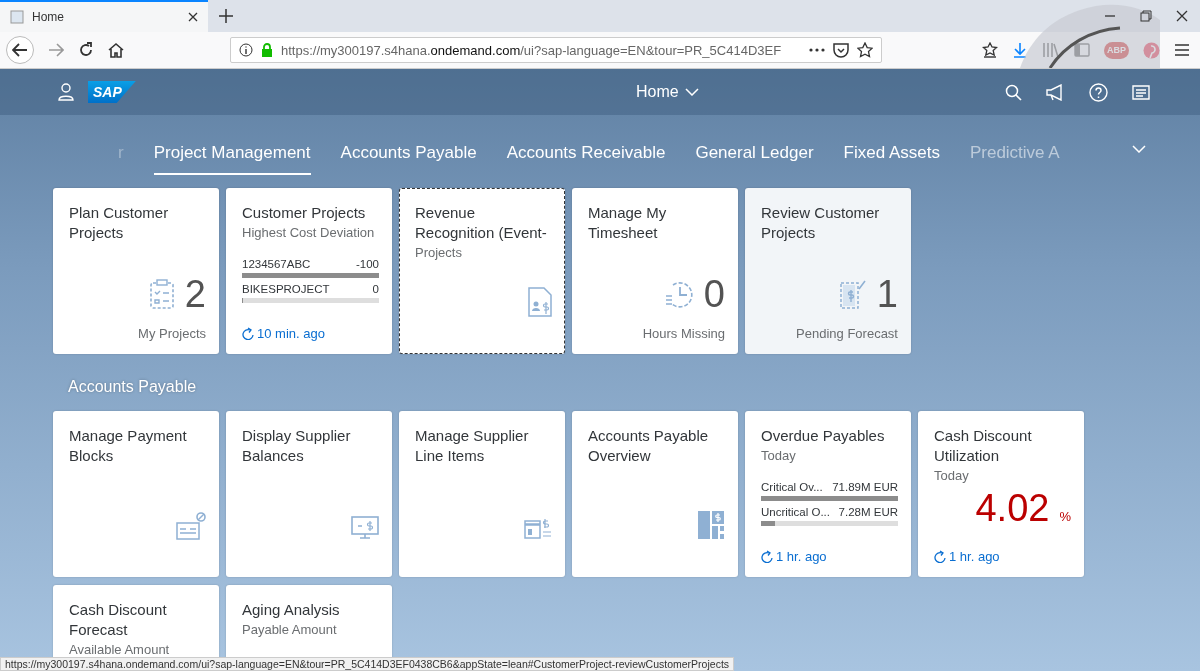  What do you see at coordinates (161, 294) in the screenshot?
I see `clipboard-icon` at bounding box center [161, 294].